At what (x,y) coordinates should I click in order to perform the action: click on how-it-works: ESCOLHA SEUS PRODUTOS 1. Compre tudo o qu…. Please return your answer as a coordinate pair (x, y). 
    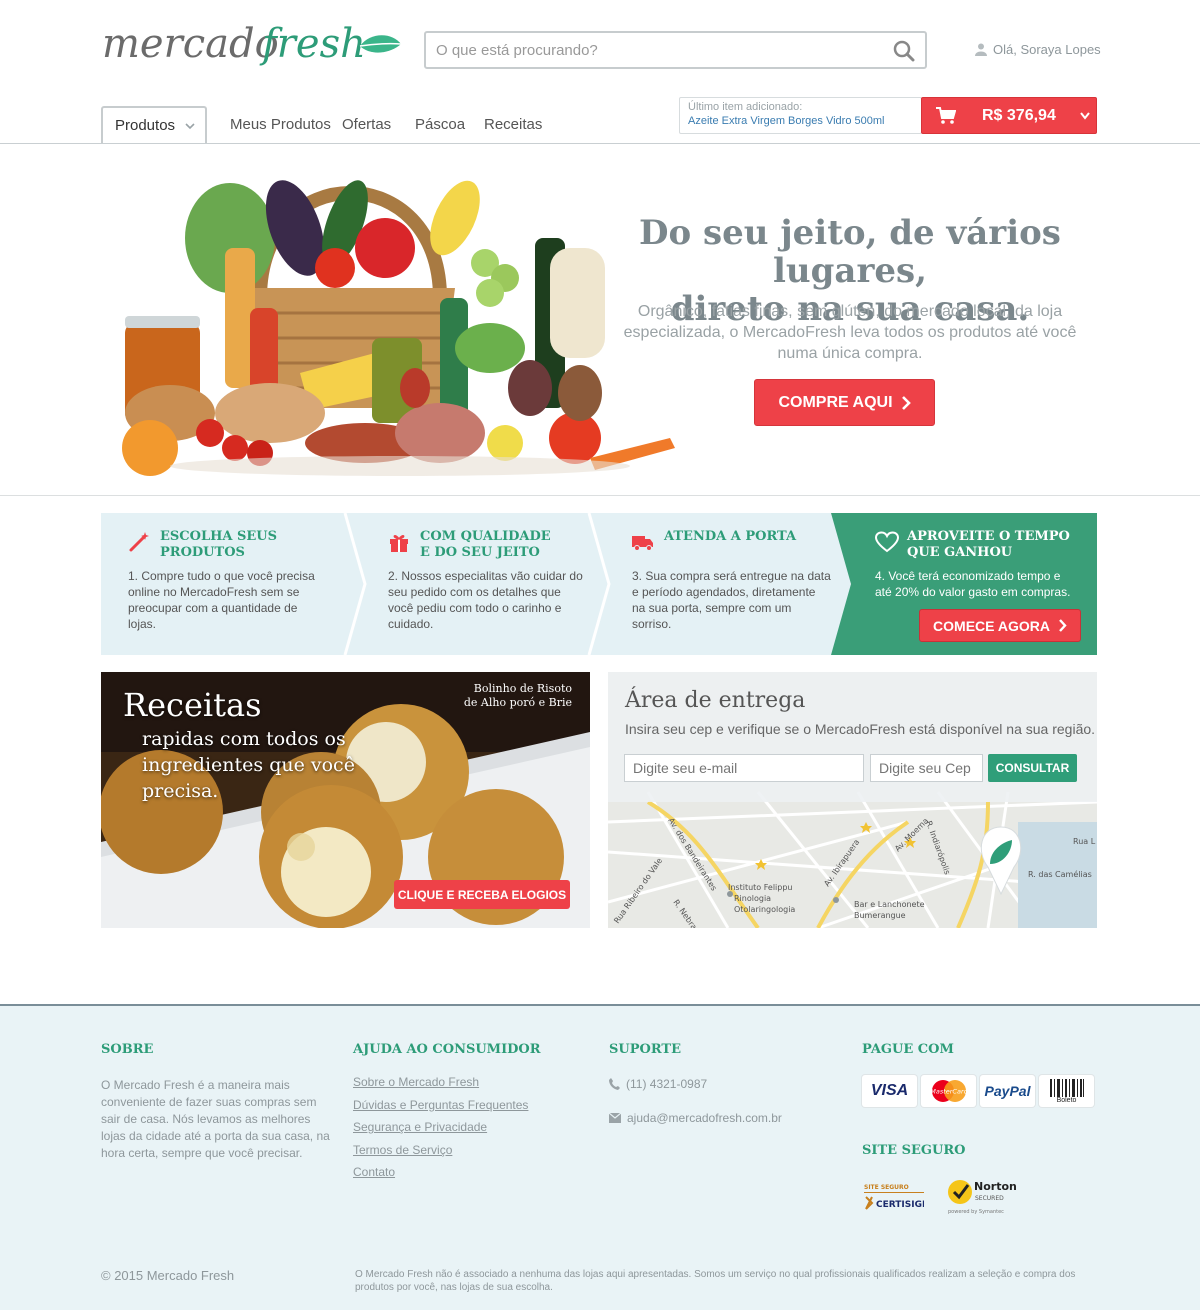
    Looking at the image, I should click on (599, 584).